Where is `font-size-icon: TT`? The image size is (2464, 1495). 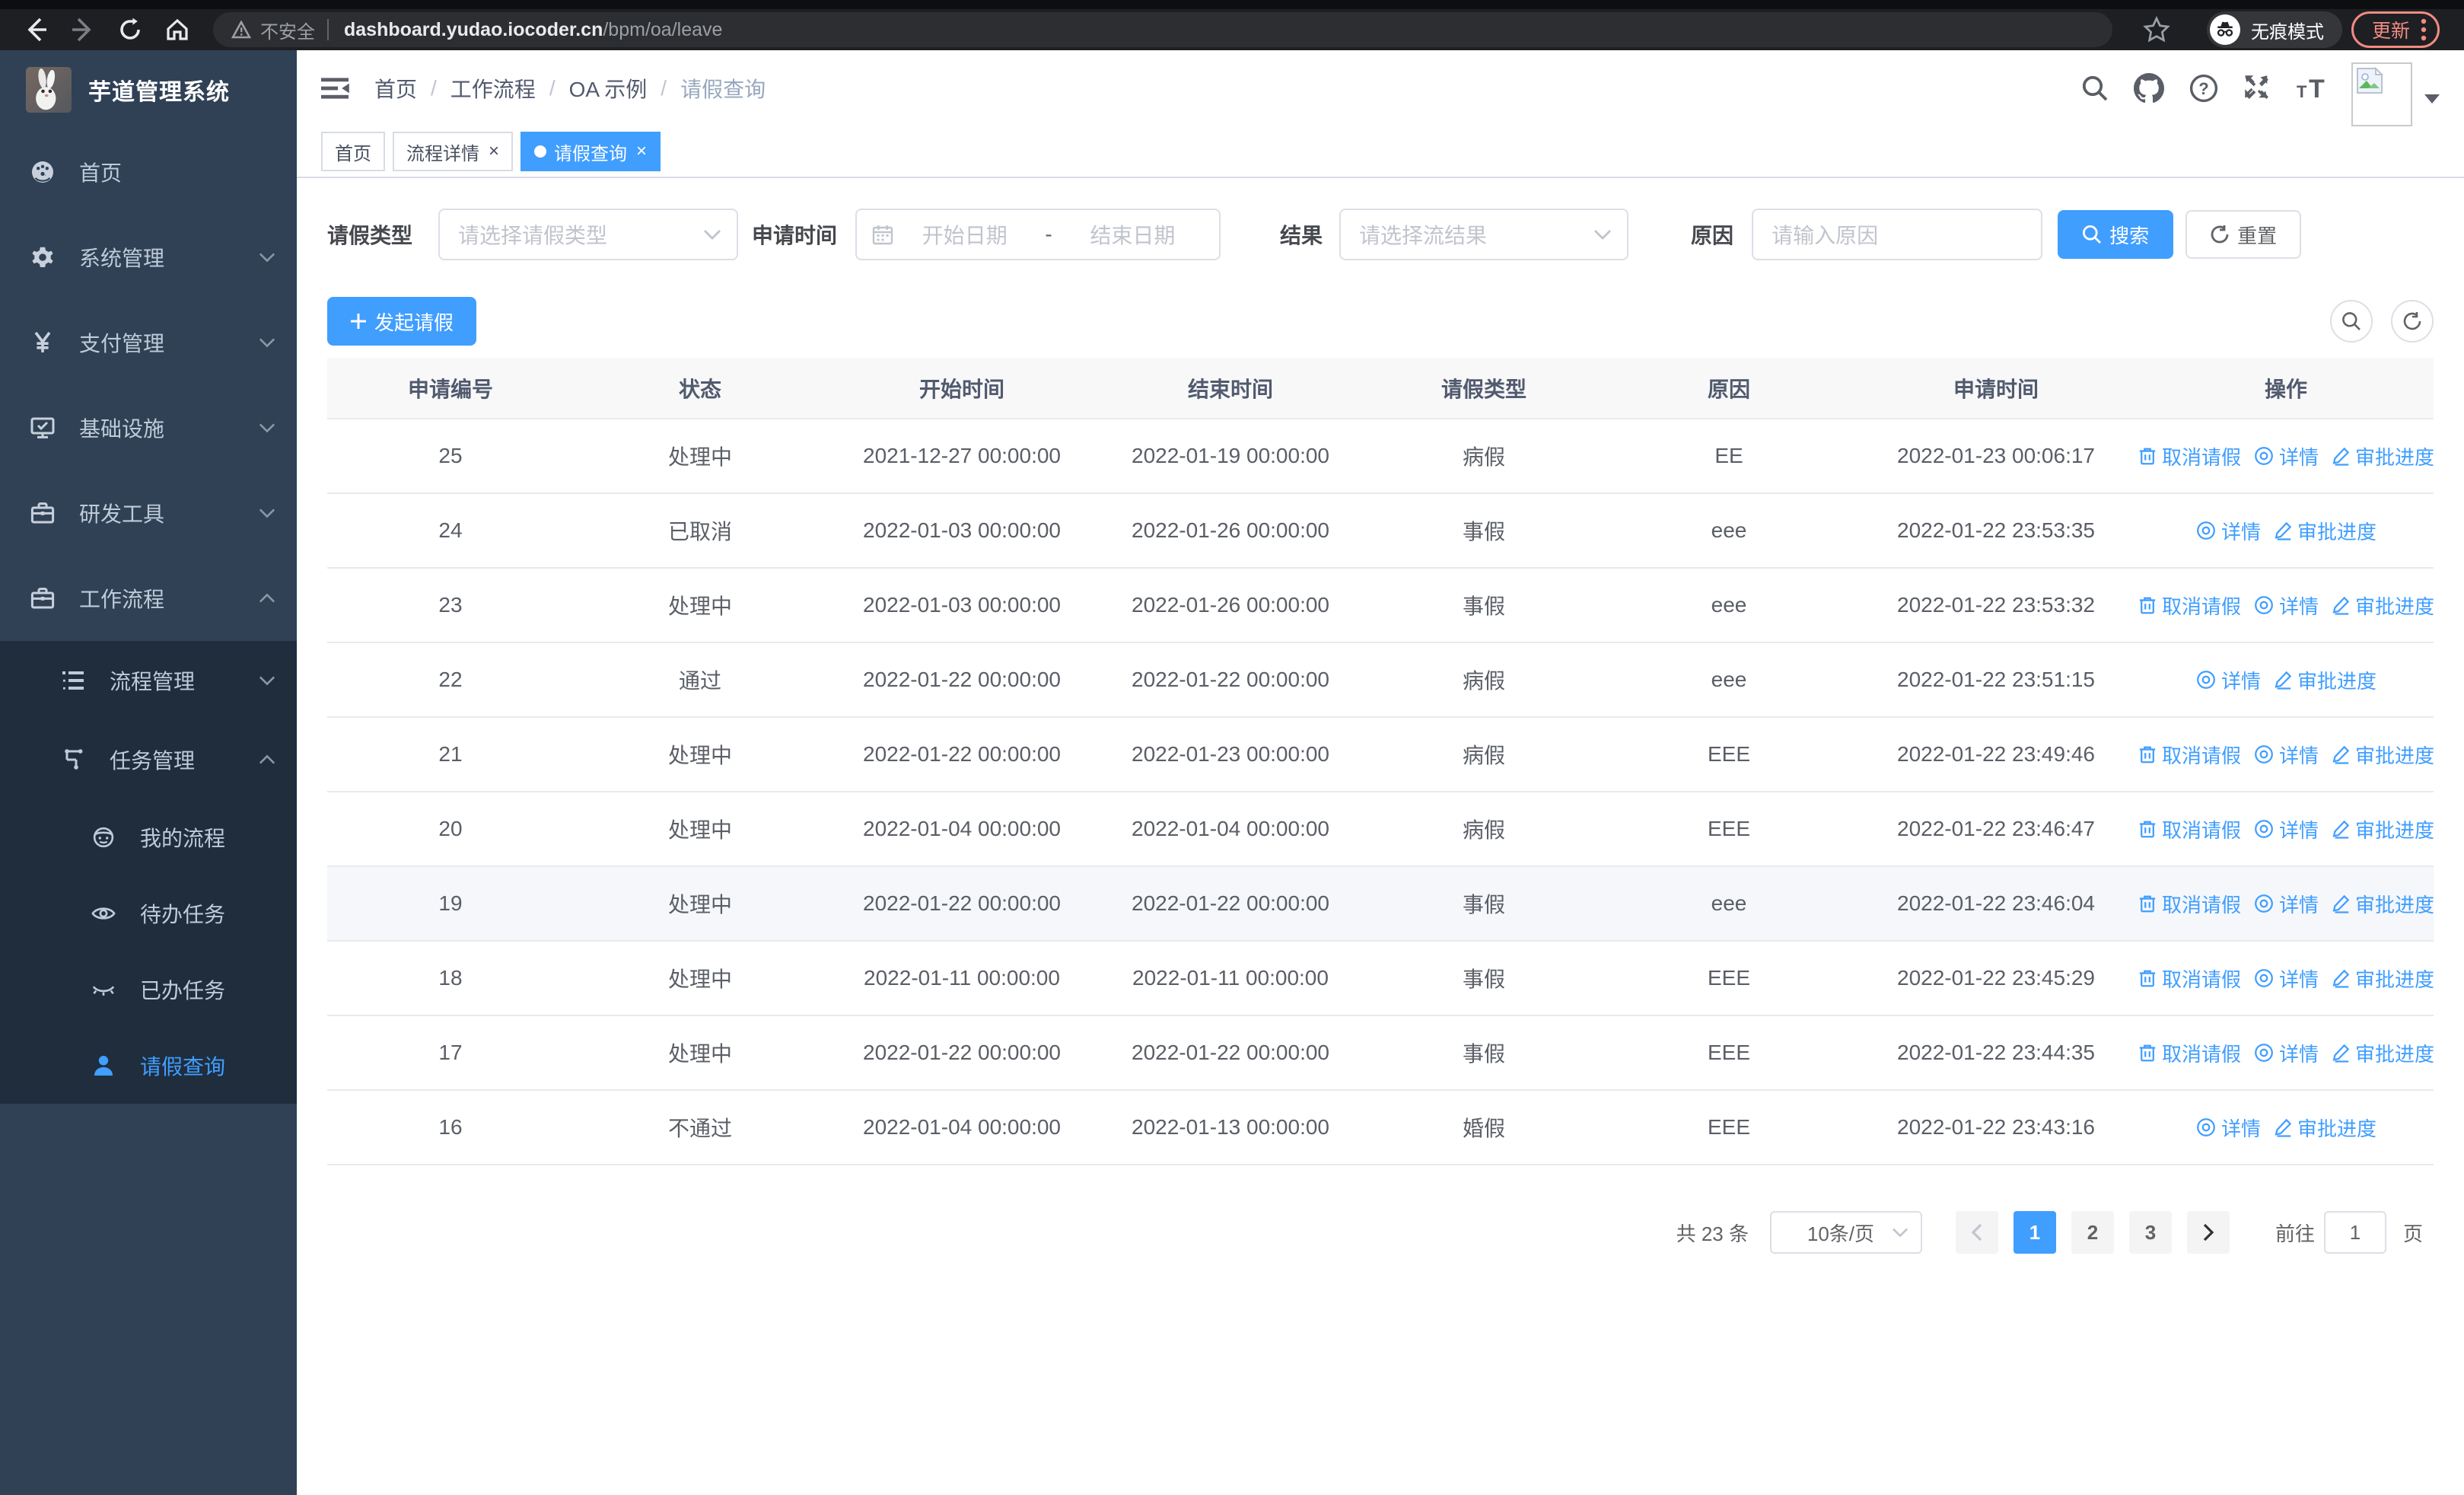 font-size-icon: TT is located at coordinates (2313, 89).